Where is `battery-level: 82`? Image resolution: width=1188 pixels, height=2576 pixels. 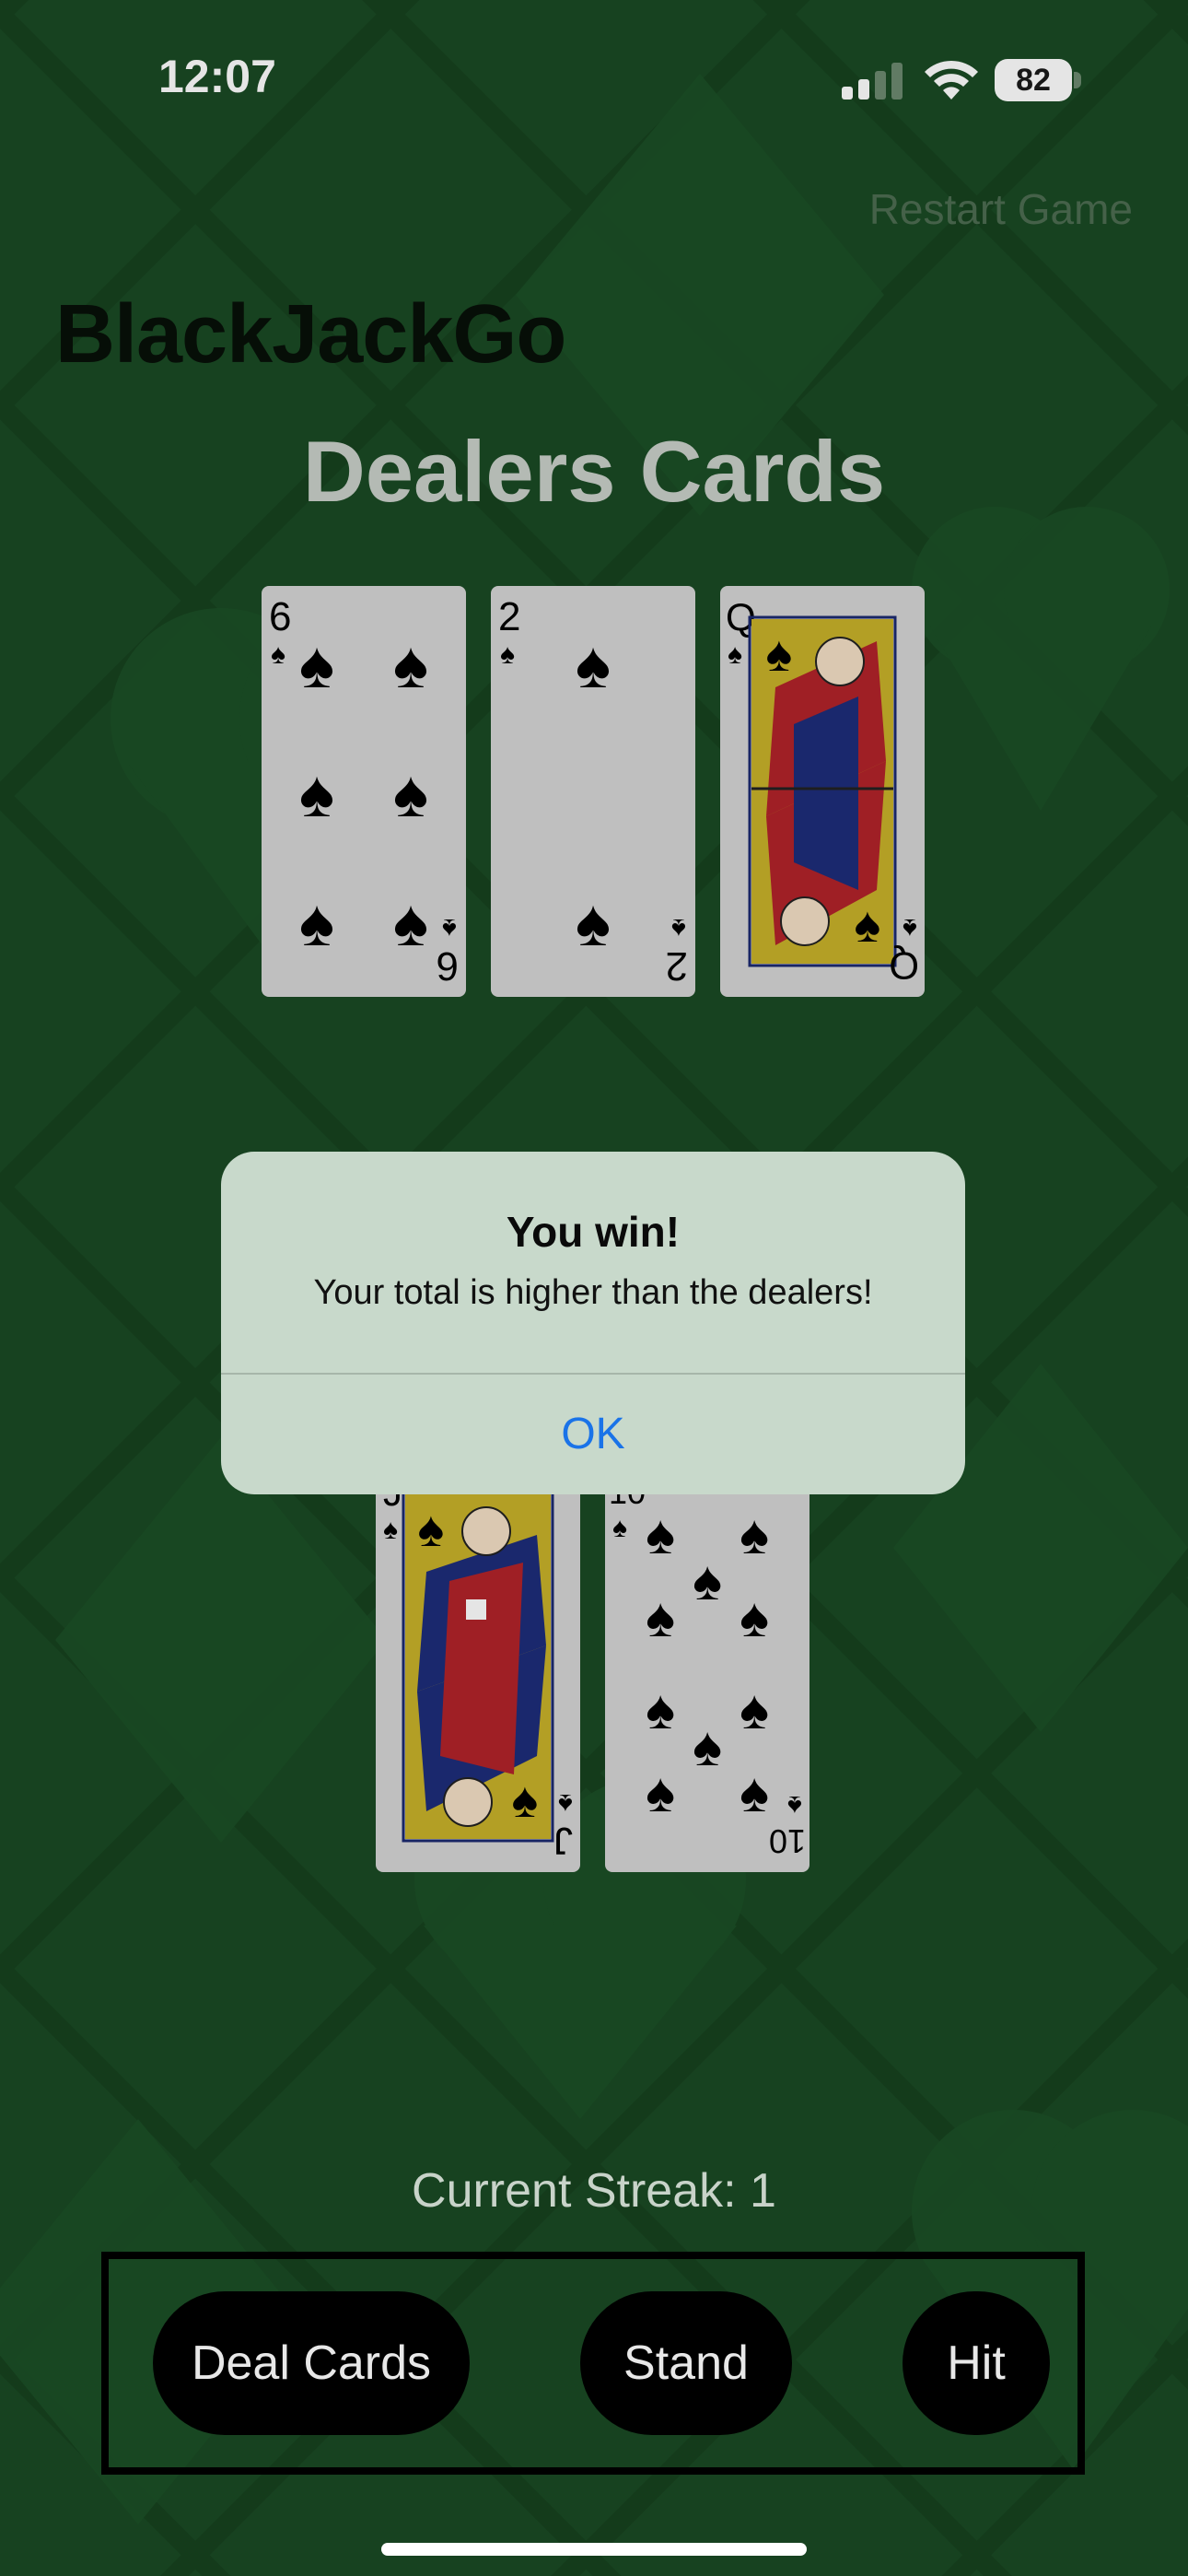 battery-level: 82 is located at coordinates (1033, 80).